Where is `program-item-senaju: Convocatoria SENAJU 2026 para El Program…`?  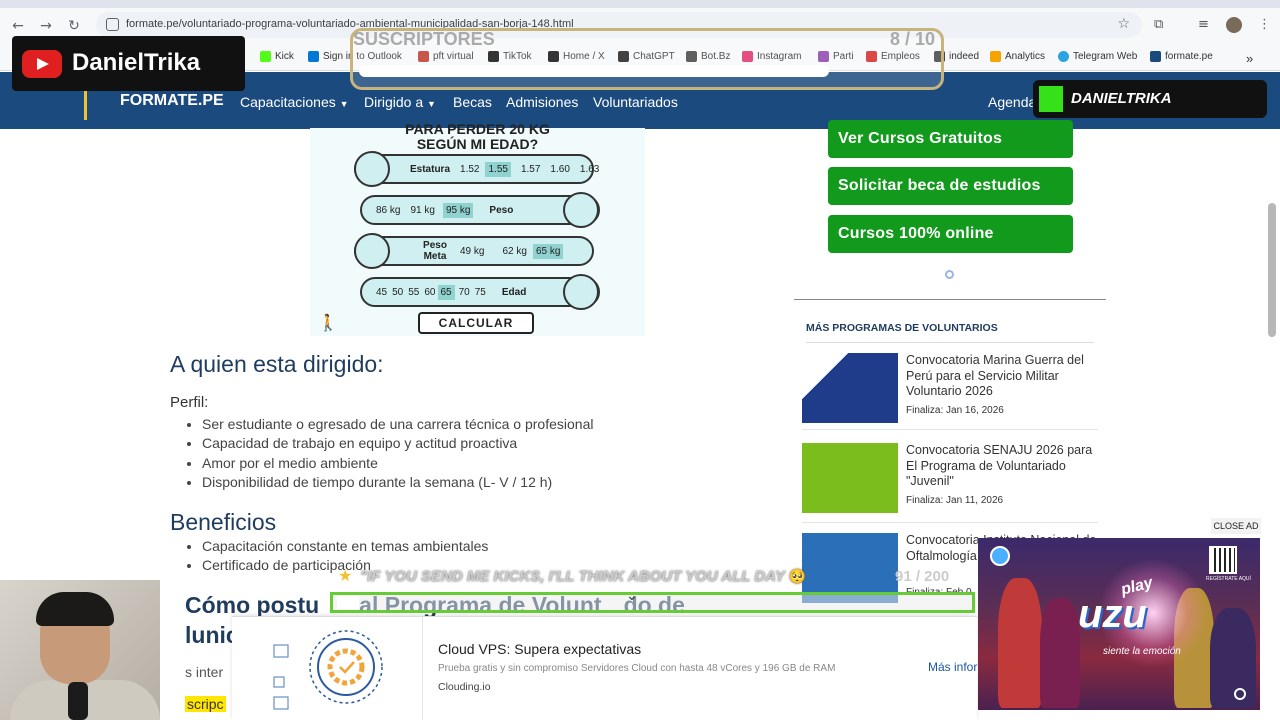 program-item-senaju: Convocatoria SENAJU 2026 para El Program… is located at coordinates (950, 478).